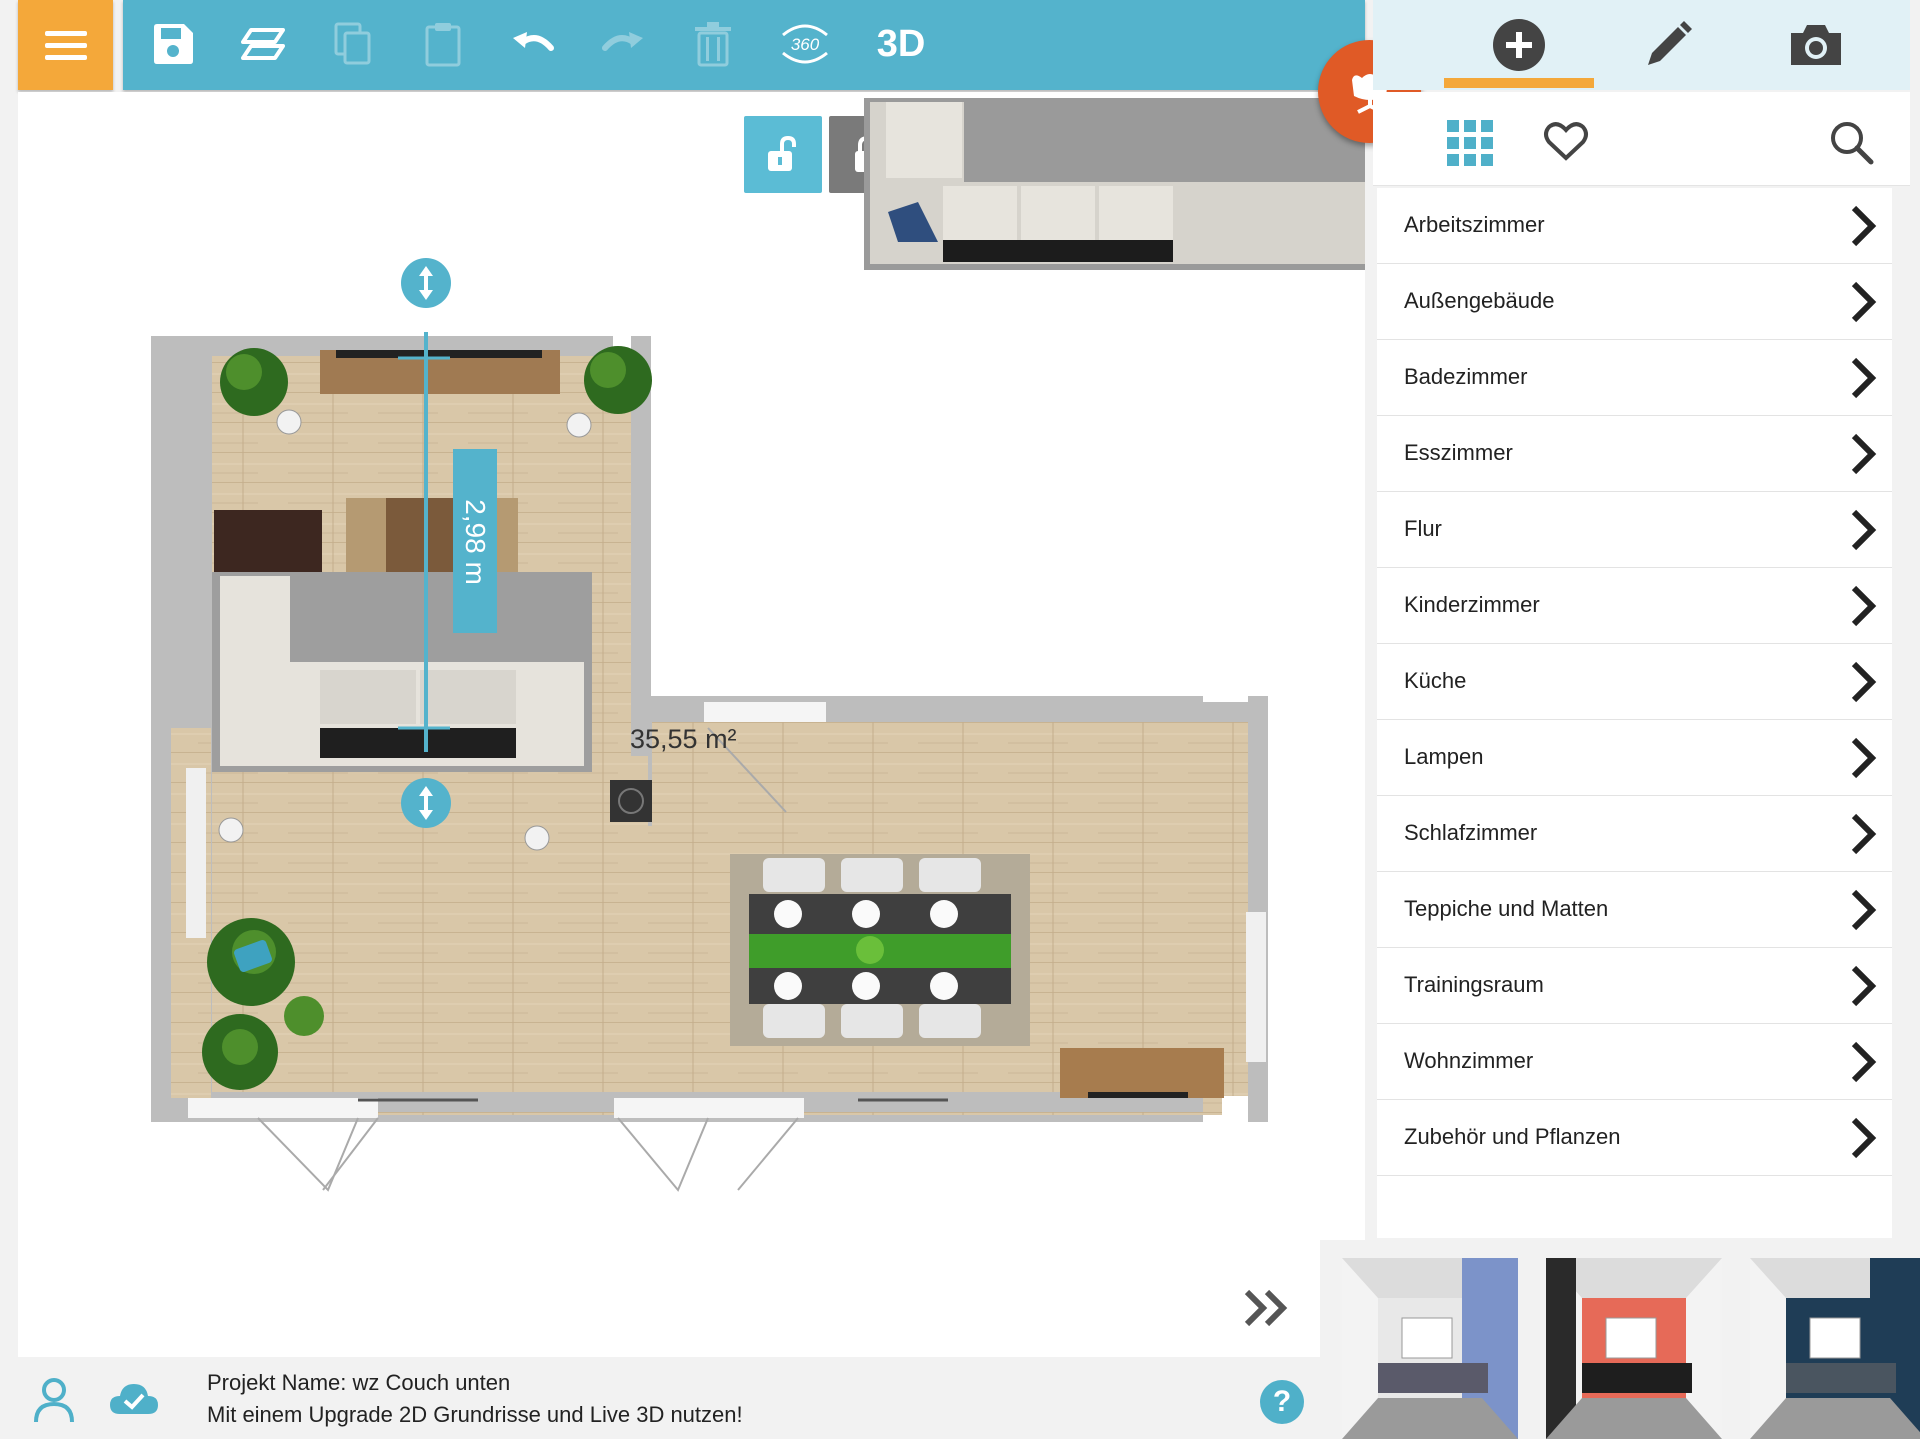  I want to click on search-icon, so click(1852, 143).